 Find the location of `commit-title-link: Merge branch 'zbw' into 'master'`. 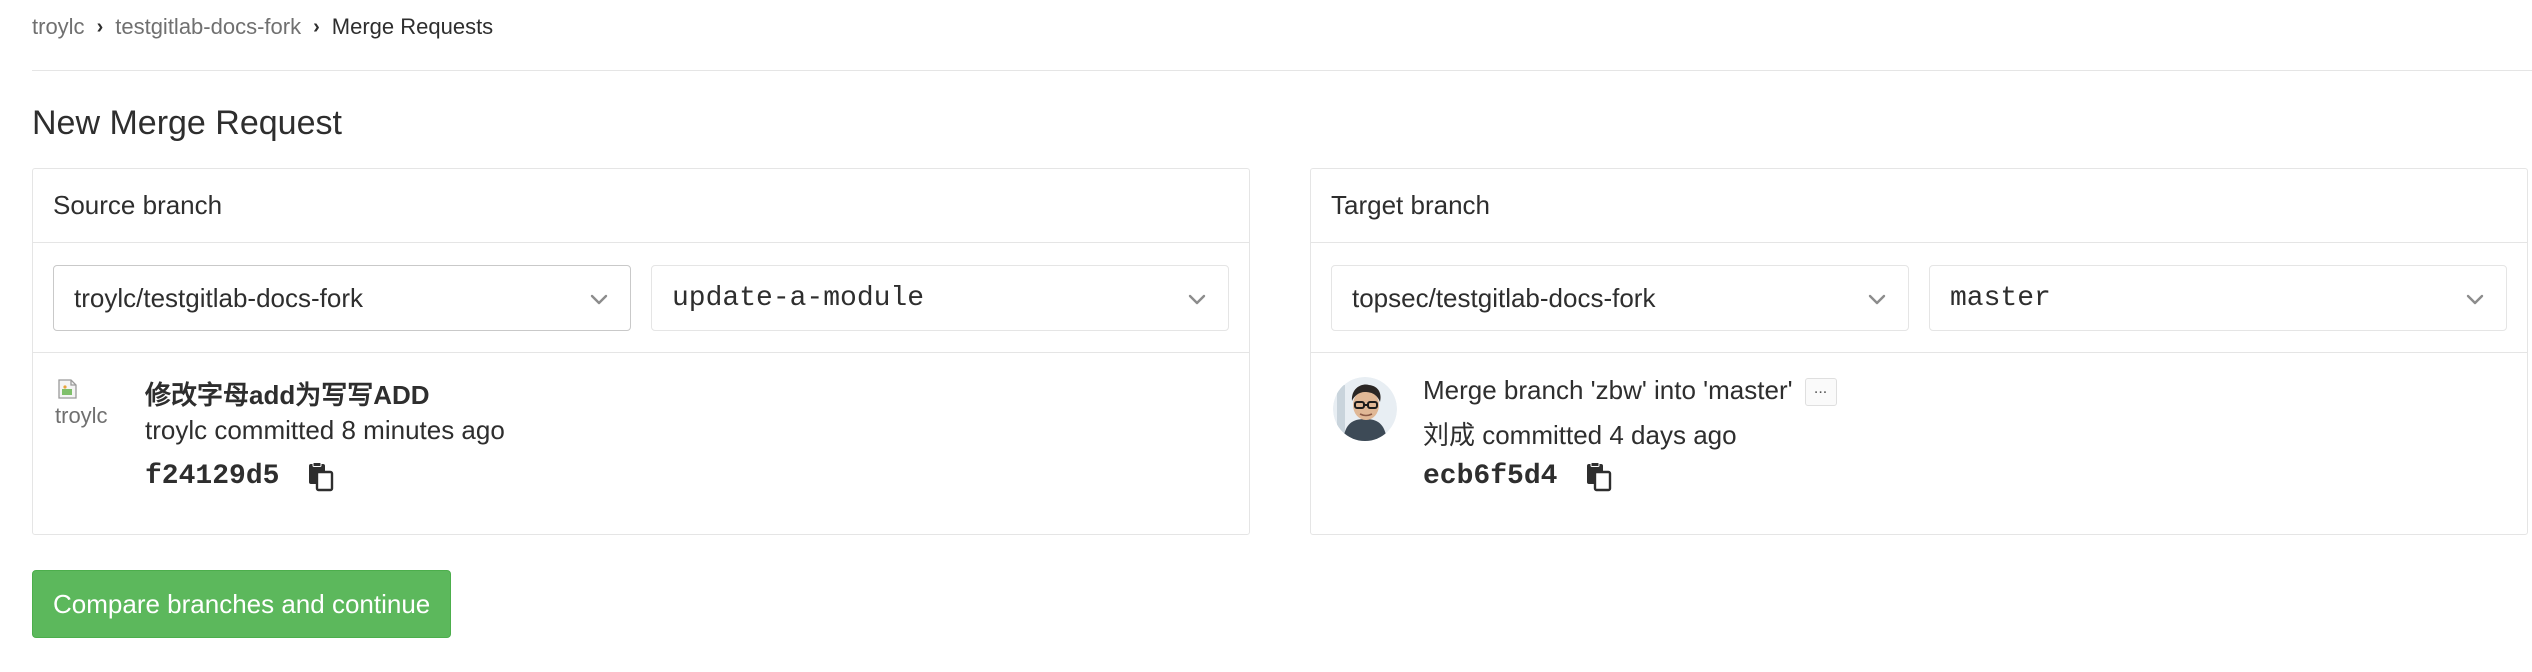

commit-title-link: Merge branch 'zbw' into 'master' is located at coordinates (1608, 390).